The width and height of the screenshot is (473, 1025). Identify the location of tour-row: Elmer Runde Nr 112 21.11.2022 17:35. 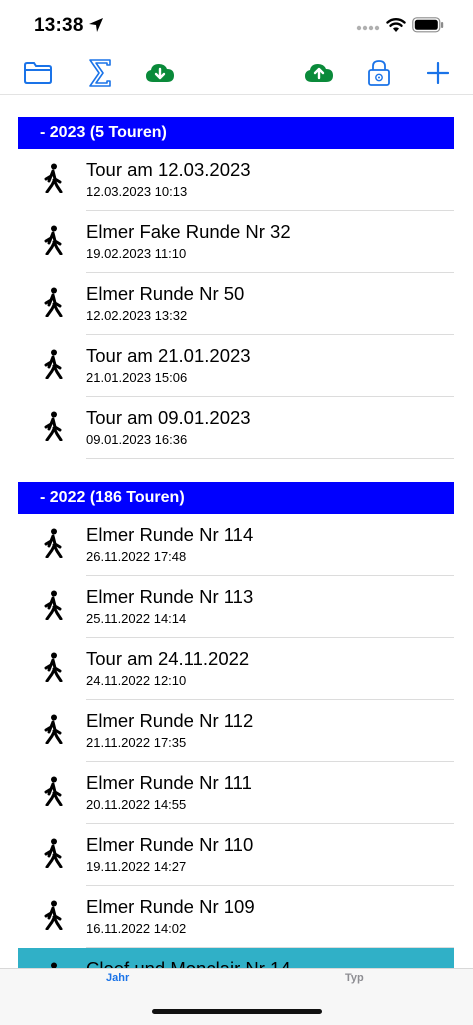
(236, 731).